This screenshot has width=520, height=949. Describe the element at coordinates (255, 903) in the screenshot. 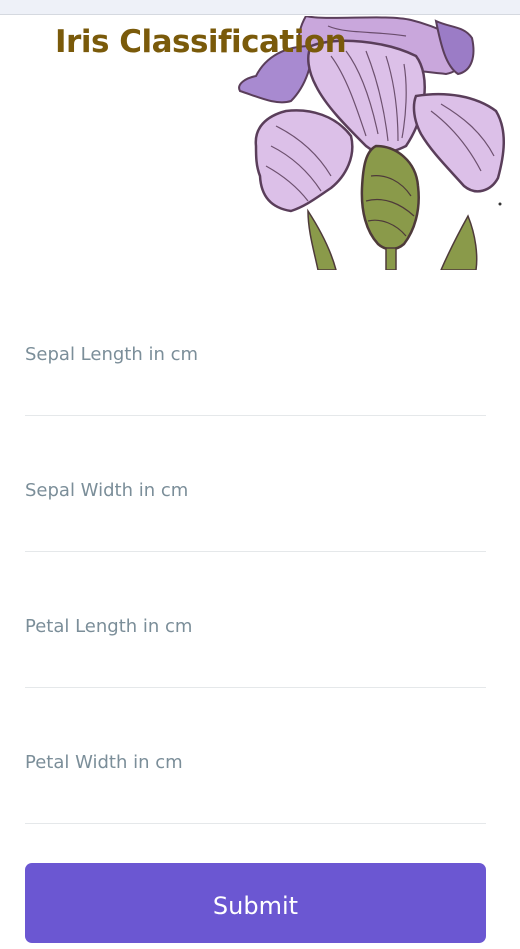

I see `submit-button: Submit` at that location.